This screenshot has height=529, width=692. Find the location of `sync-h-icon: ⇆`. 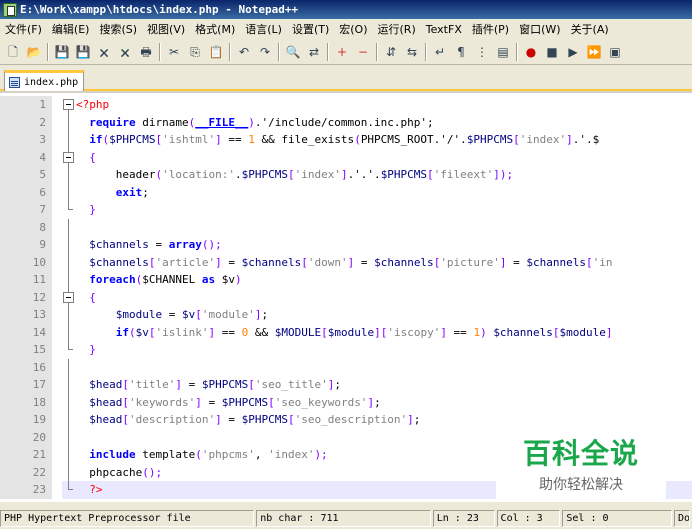

sync-h-icon: ⇆ is located at coordinates (412, 52).